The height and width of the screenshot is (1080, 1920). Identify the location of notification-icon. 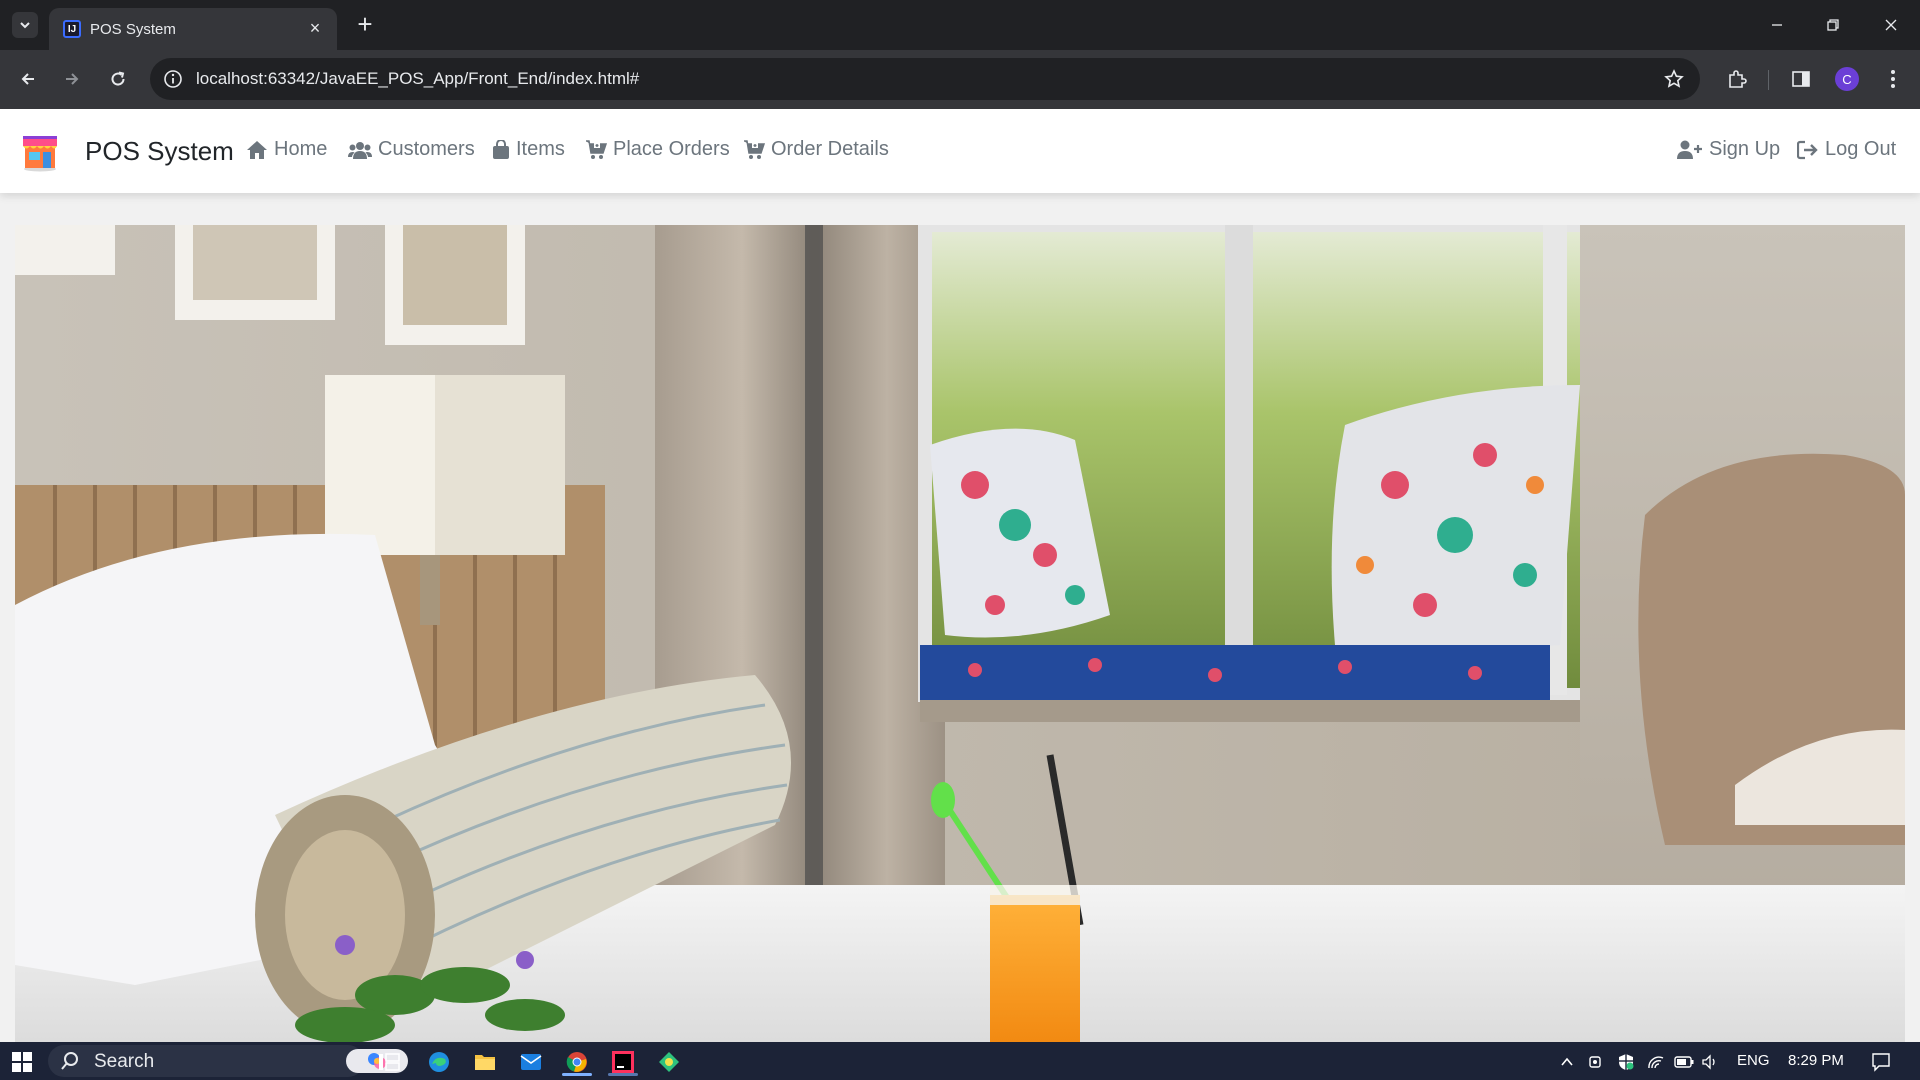
(1881, 1062).